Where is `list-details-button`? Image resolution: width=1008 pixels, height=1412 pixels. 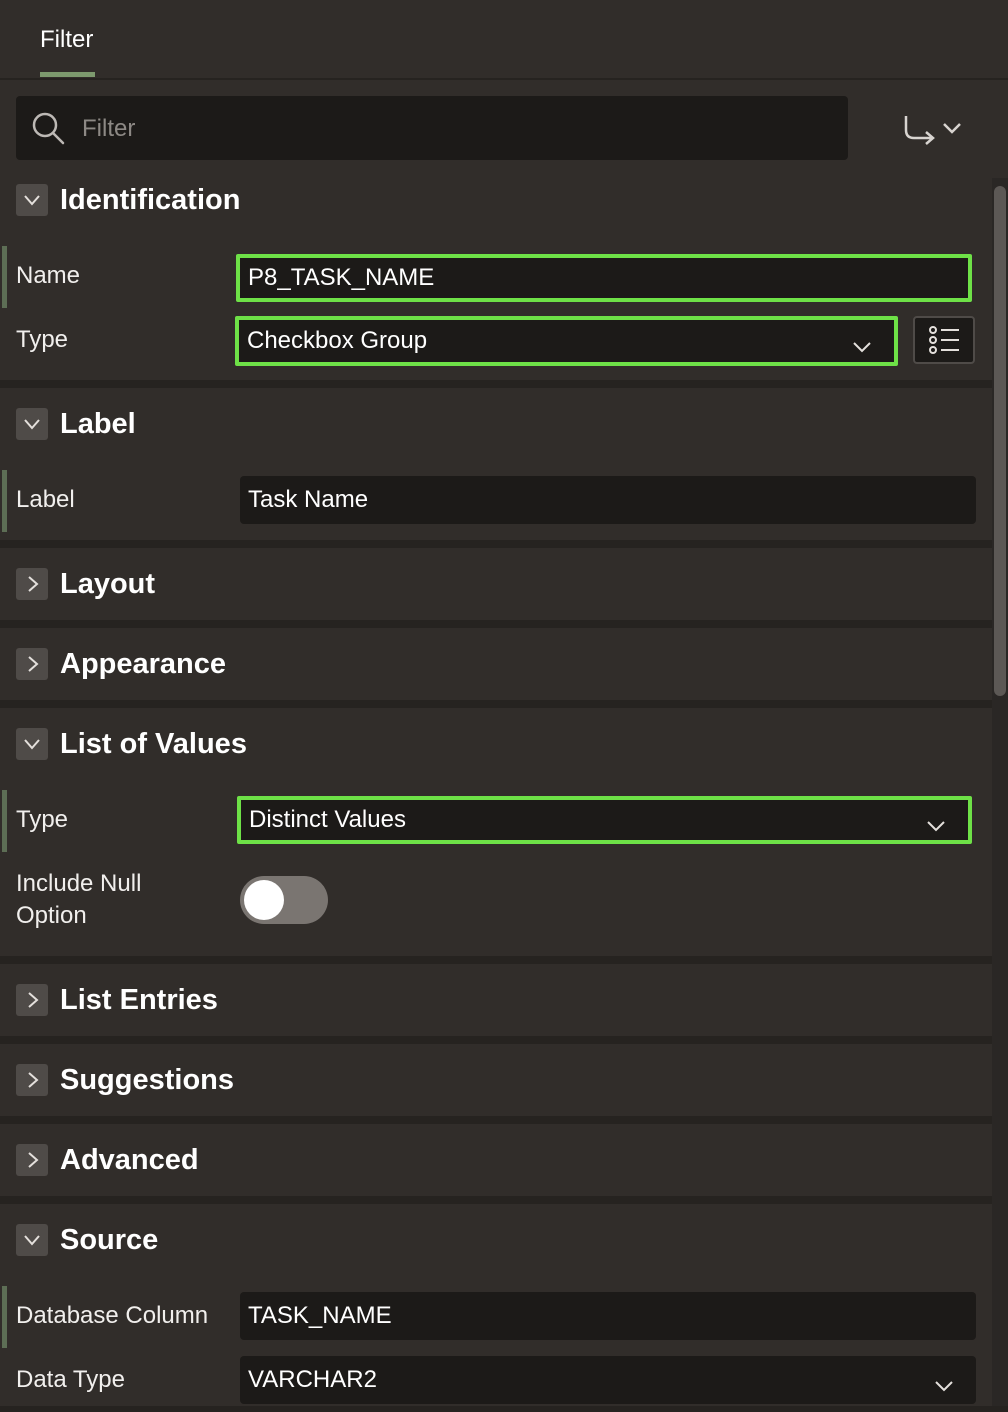 list-details-button is located at coordinates (944, 340).